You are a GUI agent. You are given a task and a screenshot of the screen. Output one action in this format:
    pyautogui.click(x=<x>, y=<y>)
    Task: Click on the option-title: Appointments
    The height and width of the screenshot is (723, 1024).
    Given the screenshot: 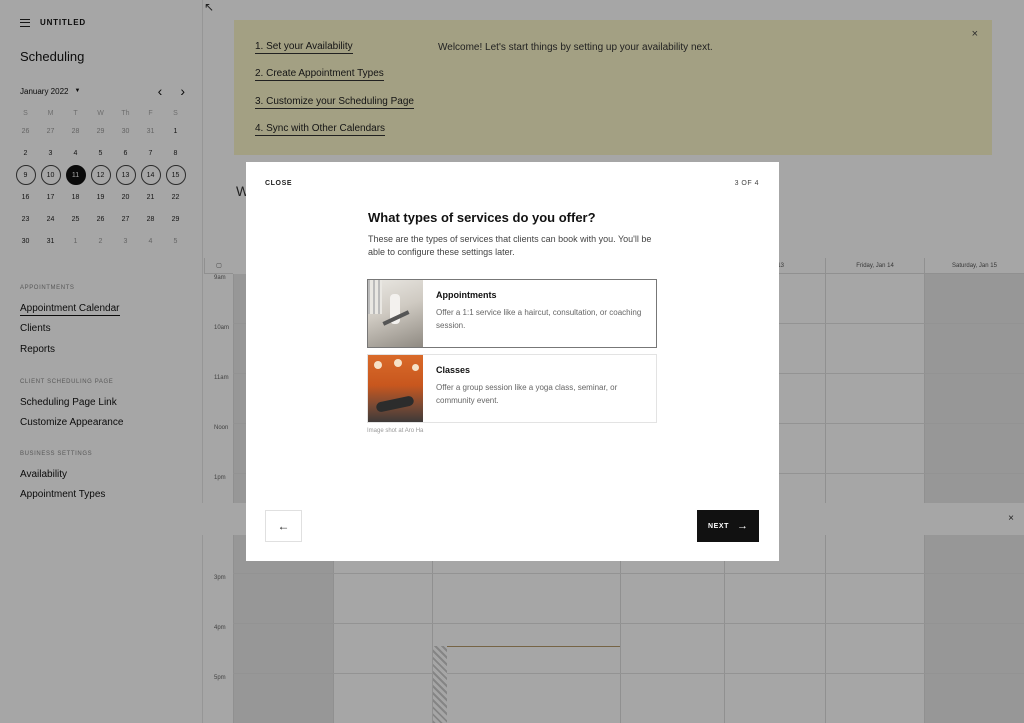 What is the action you would take?
    pyautogui.click(x=466, y=295)
    